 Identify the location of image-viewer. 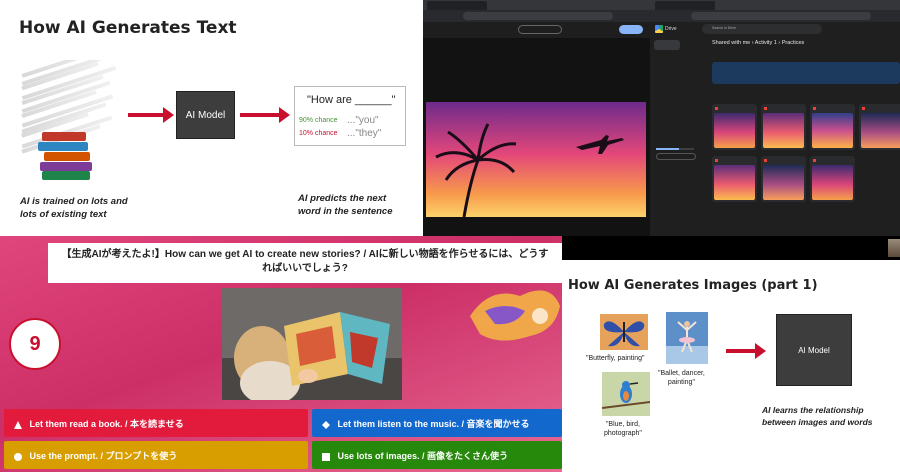
(536, 129).